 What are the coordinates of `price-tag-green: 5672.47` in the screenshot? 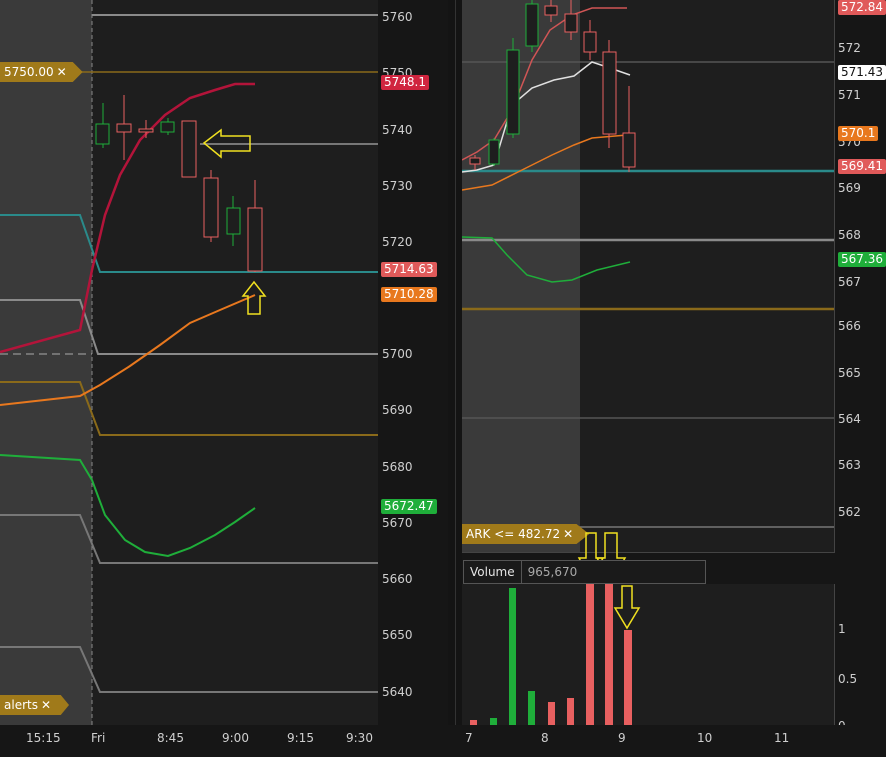 It's located at (409, 506).